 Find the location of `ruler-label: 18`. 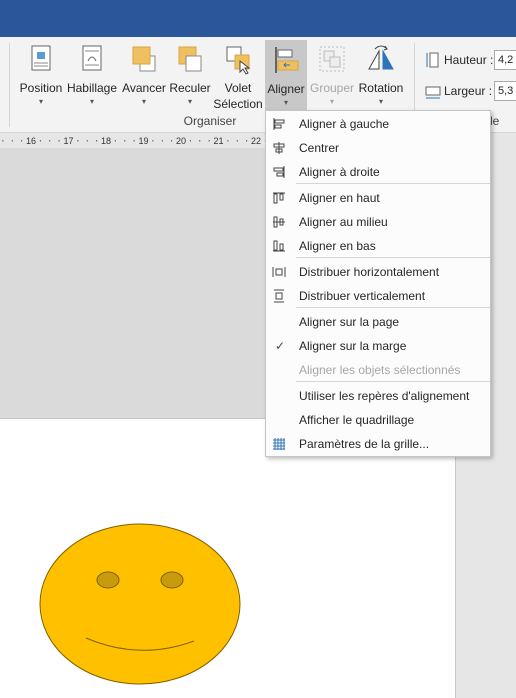

ruler-label: 18 is located at coordinates (106, 141).